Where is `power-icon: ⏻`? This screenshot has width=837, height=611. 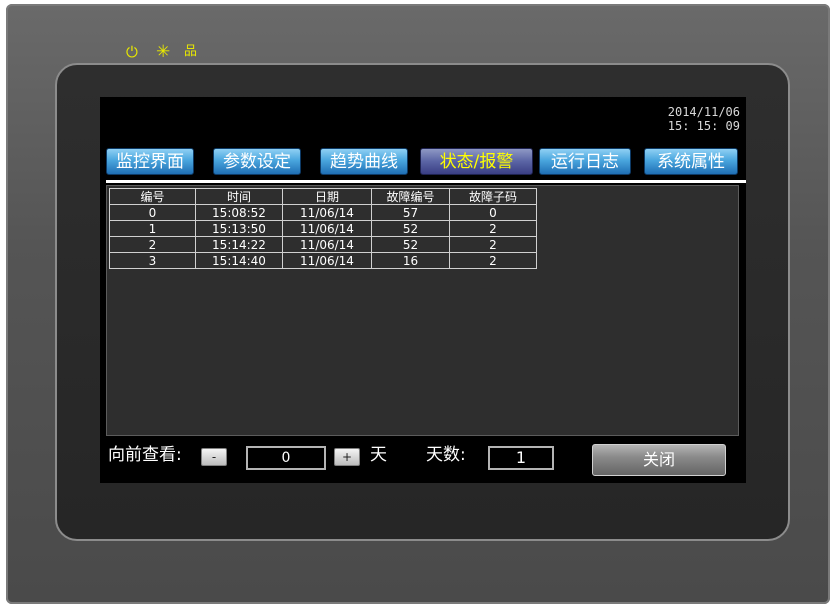 power-icon: ⏻ is located at coordinates (132, 52).